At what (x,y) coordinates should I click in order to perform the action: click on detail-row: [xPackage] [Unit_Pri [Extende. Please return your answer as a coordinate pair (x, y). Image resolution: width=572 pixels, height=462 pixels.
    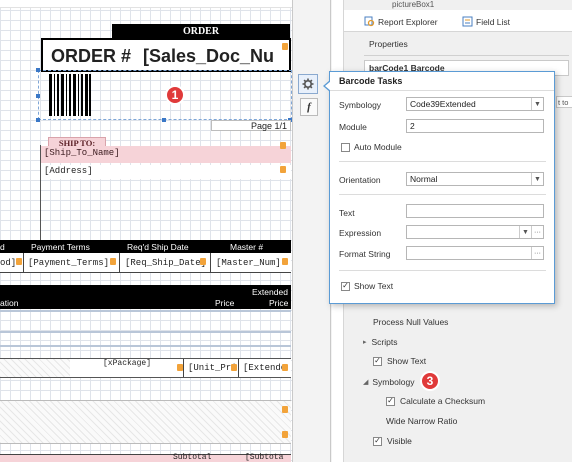
    Looking at the image, I should click on (145, 368).